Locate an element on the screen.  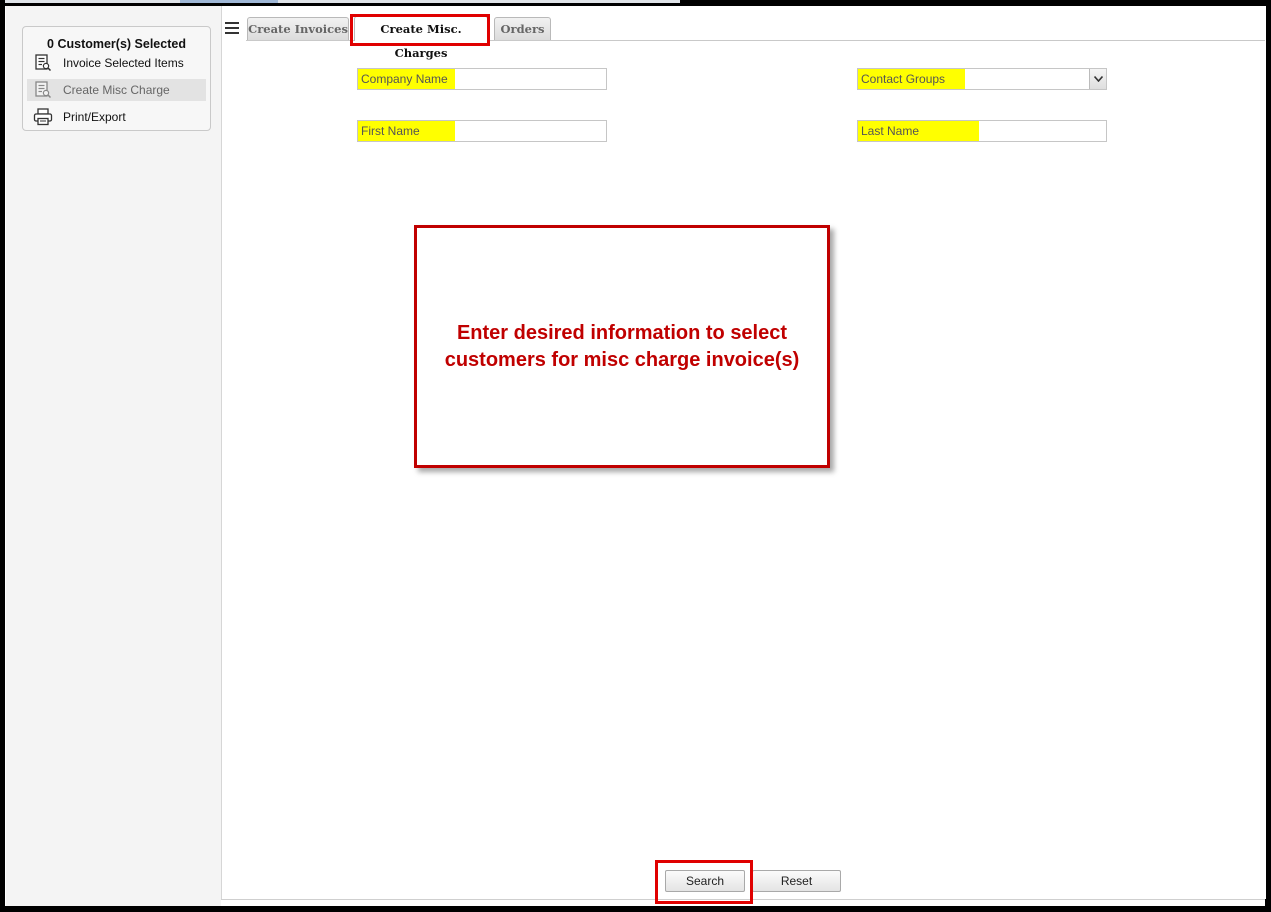
invoice-icon is located at coordinates (43, 63).